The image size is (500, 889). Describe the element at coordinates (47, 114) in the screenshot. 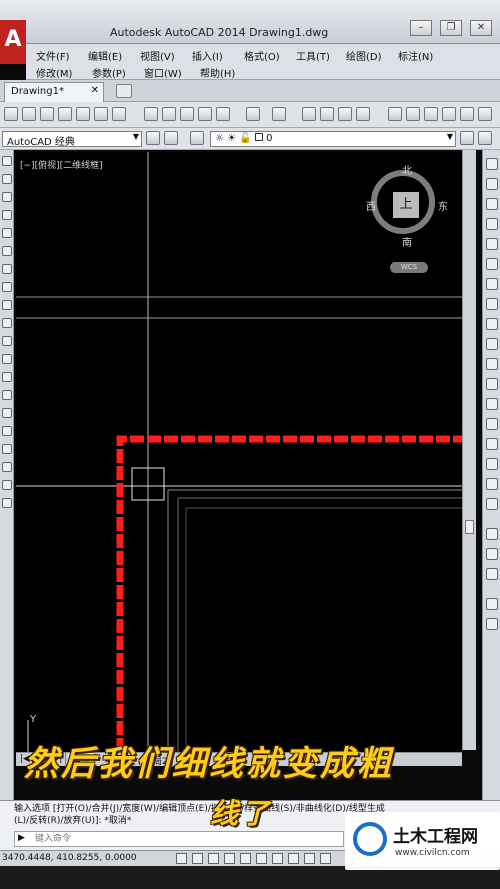

I see `save-icon` at that location.